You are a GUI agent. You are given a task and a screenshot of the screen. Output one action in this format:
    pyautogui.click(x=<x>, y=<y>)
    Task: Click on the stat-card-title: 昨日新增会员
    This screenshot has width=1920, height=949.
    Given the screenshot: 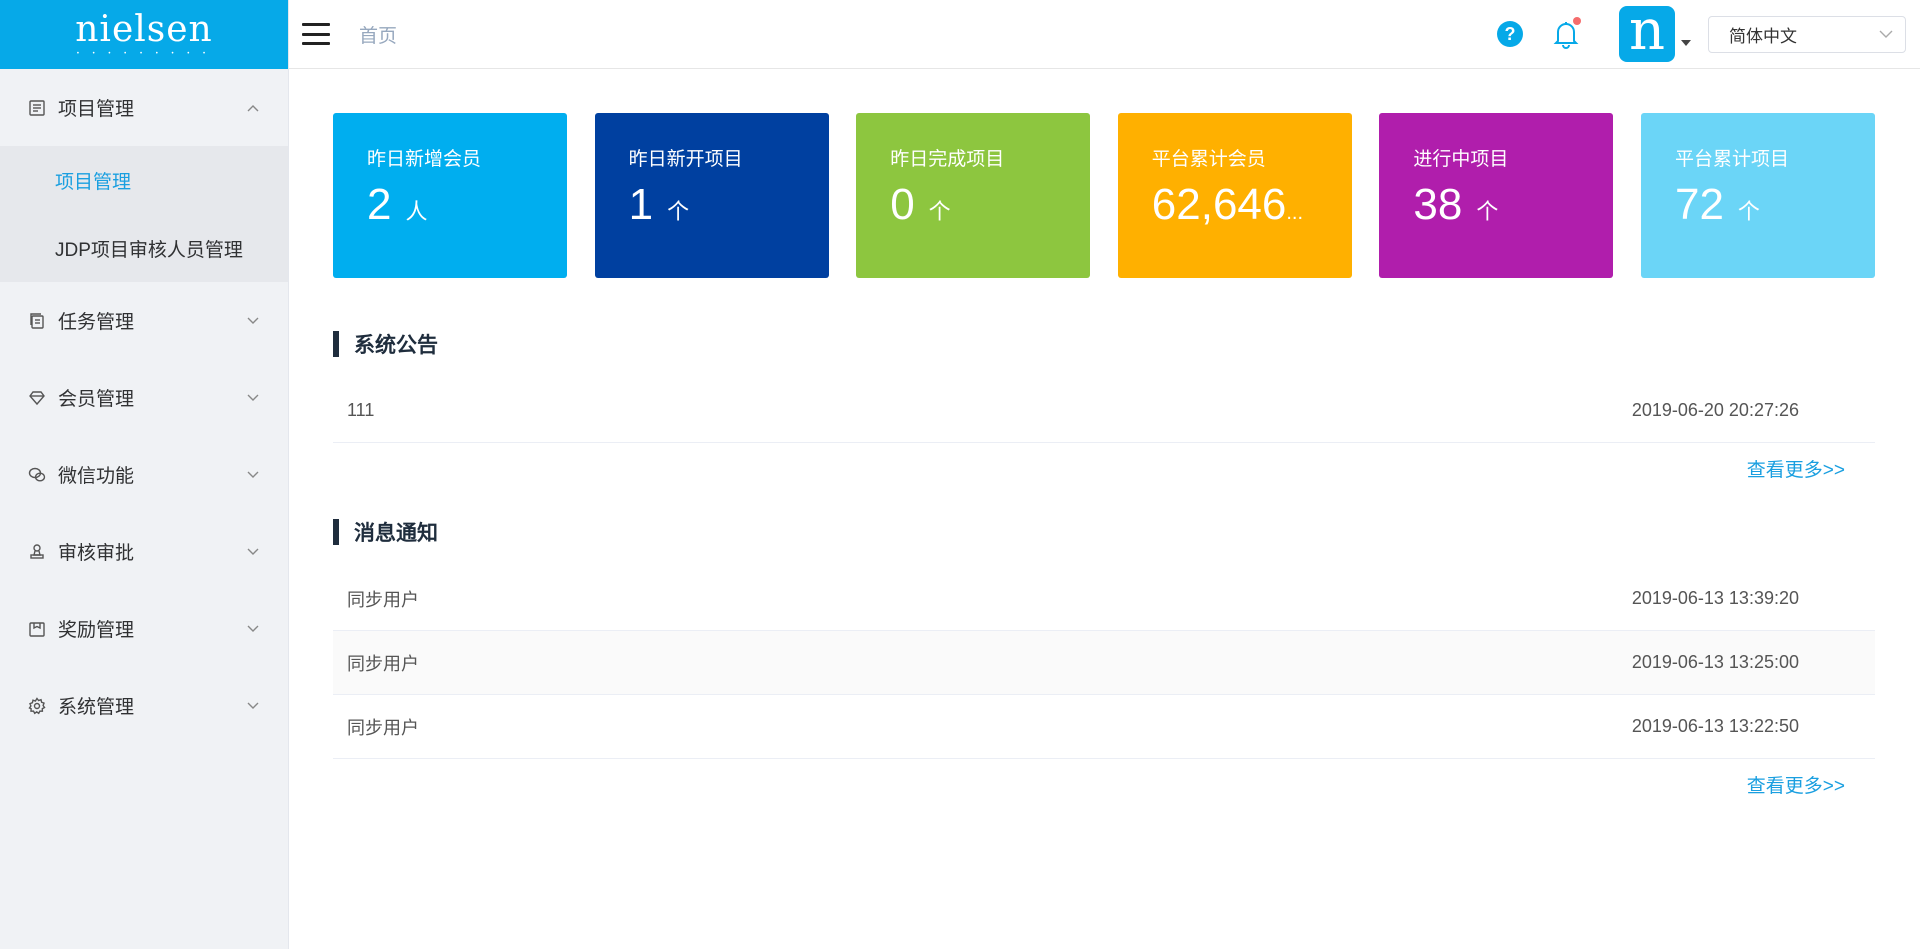 What is the action you would take?
    pyautogui.click(x=424, y=159)
    